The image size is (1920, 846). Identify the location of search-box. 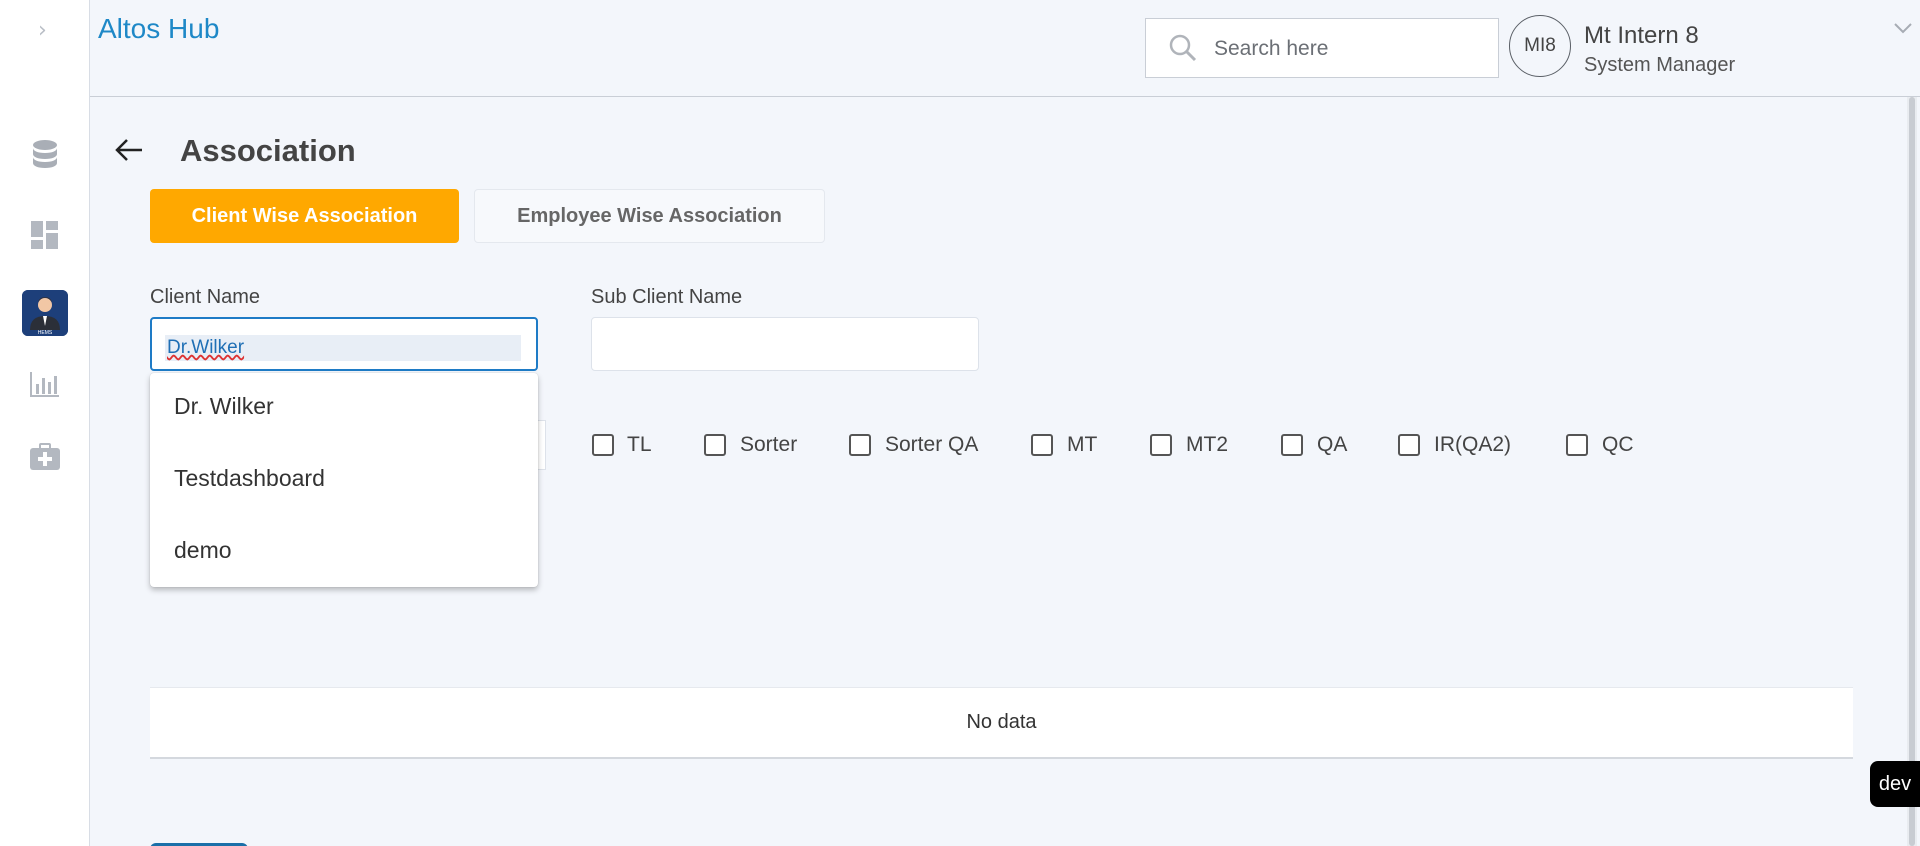
(1322, 48).